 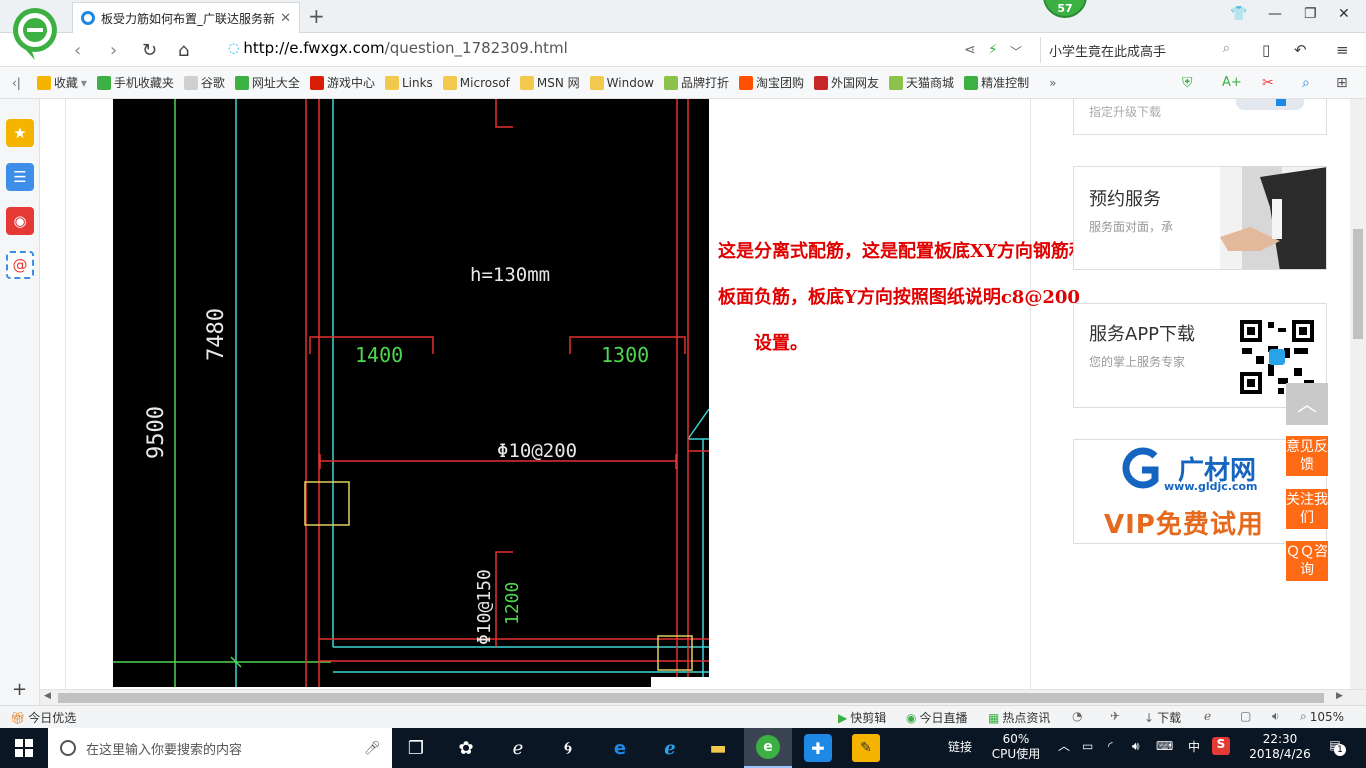 What do you see at coordinates (1266, 50) in the screenshot?
I see `mobile-icon: ▯` at bounding box center [1266, 50].